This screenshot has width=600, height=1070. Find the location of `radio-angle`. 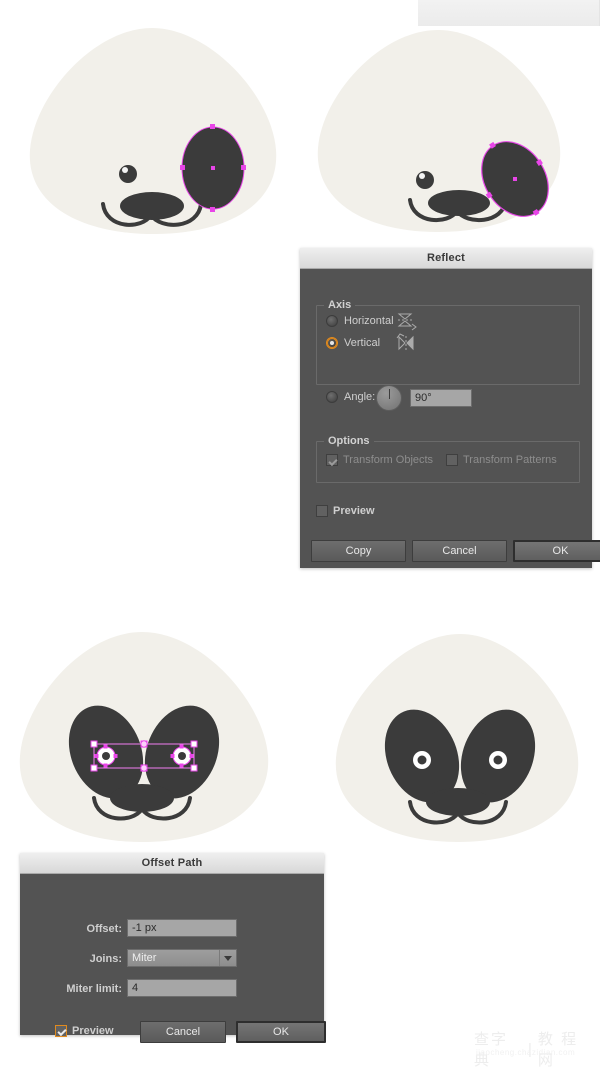

radio-angle is located at coordinates (332, 397).